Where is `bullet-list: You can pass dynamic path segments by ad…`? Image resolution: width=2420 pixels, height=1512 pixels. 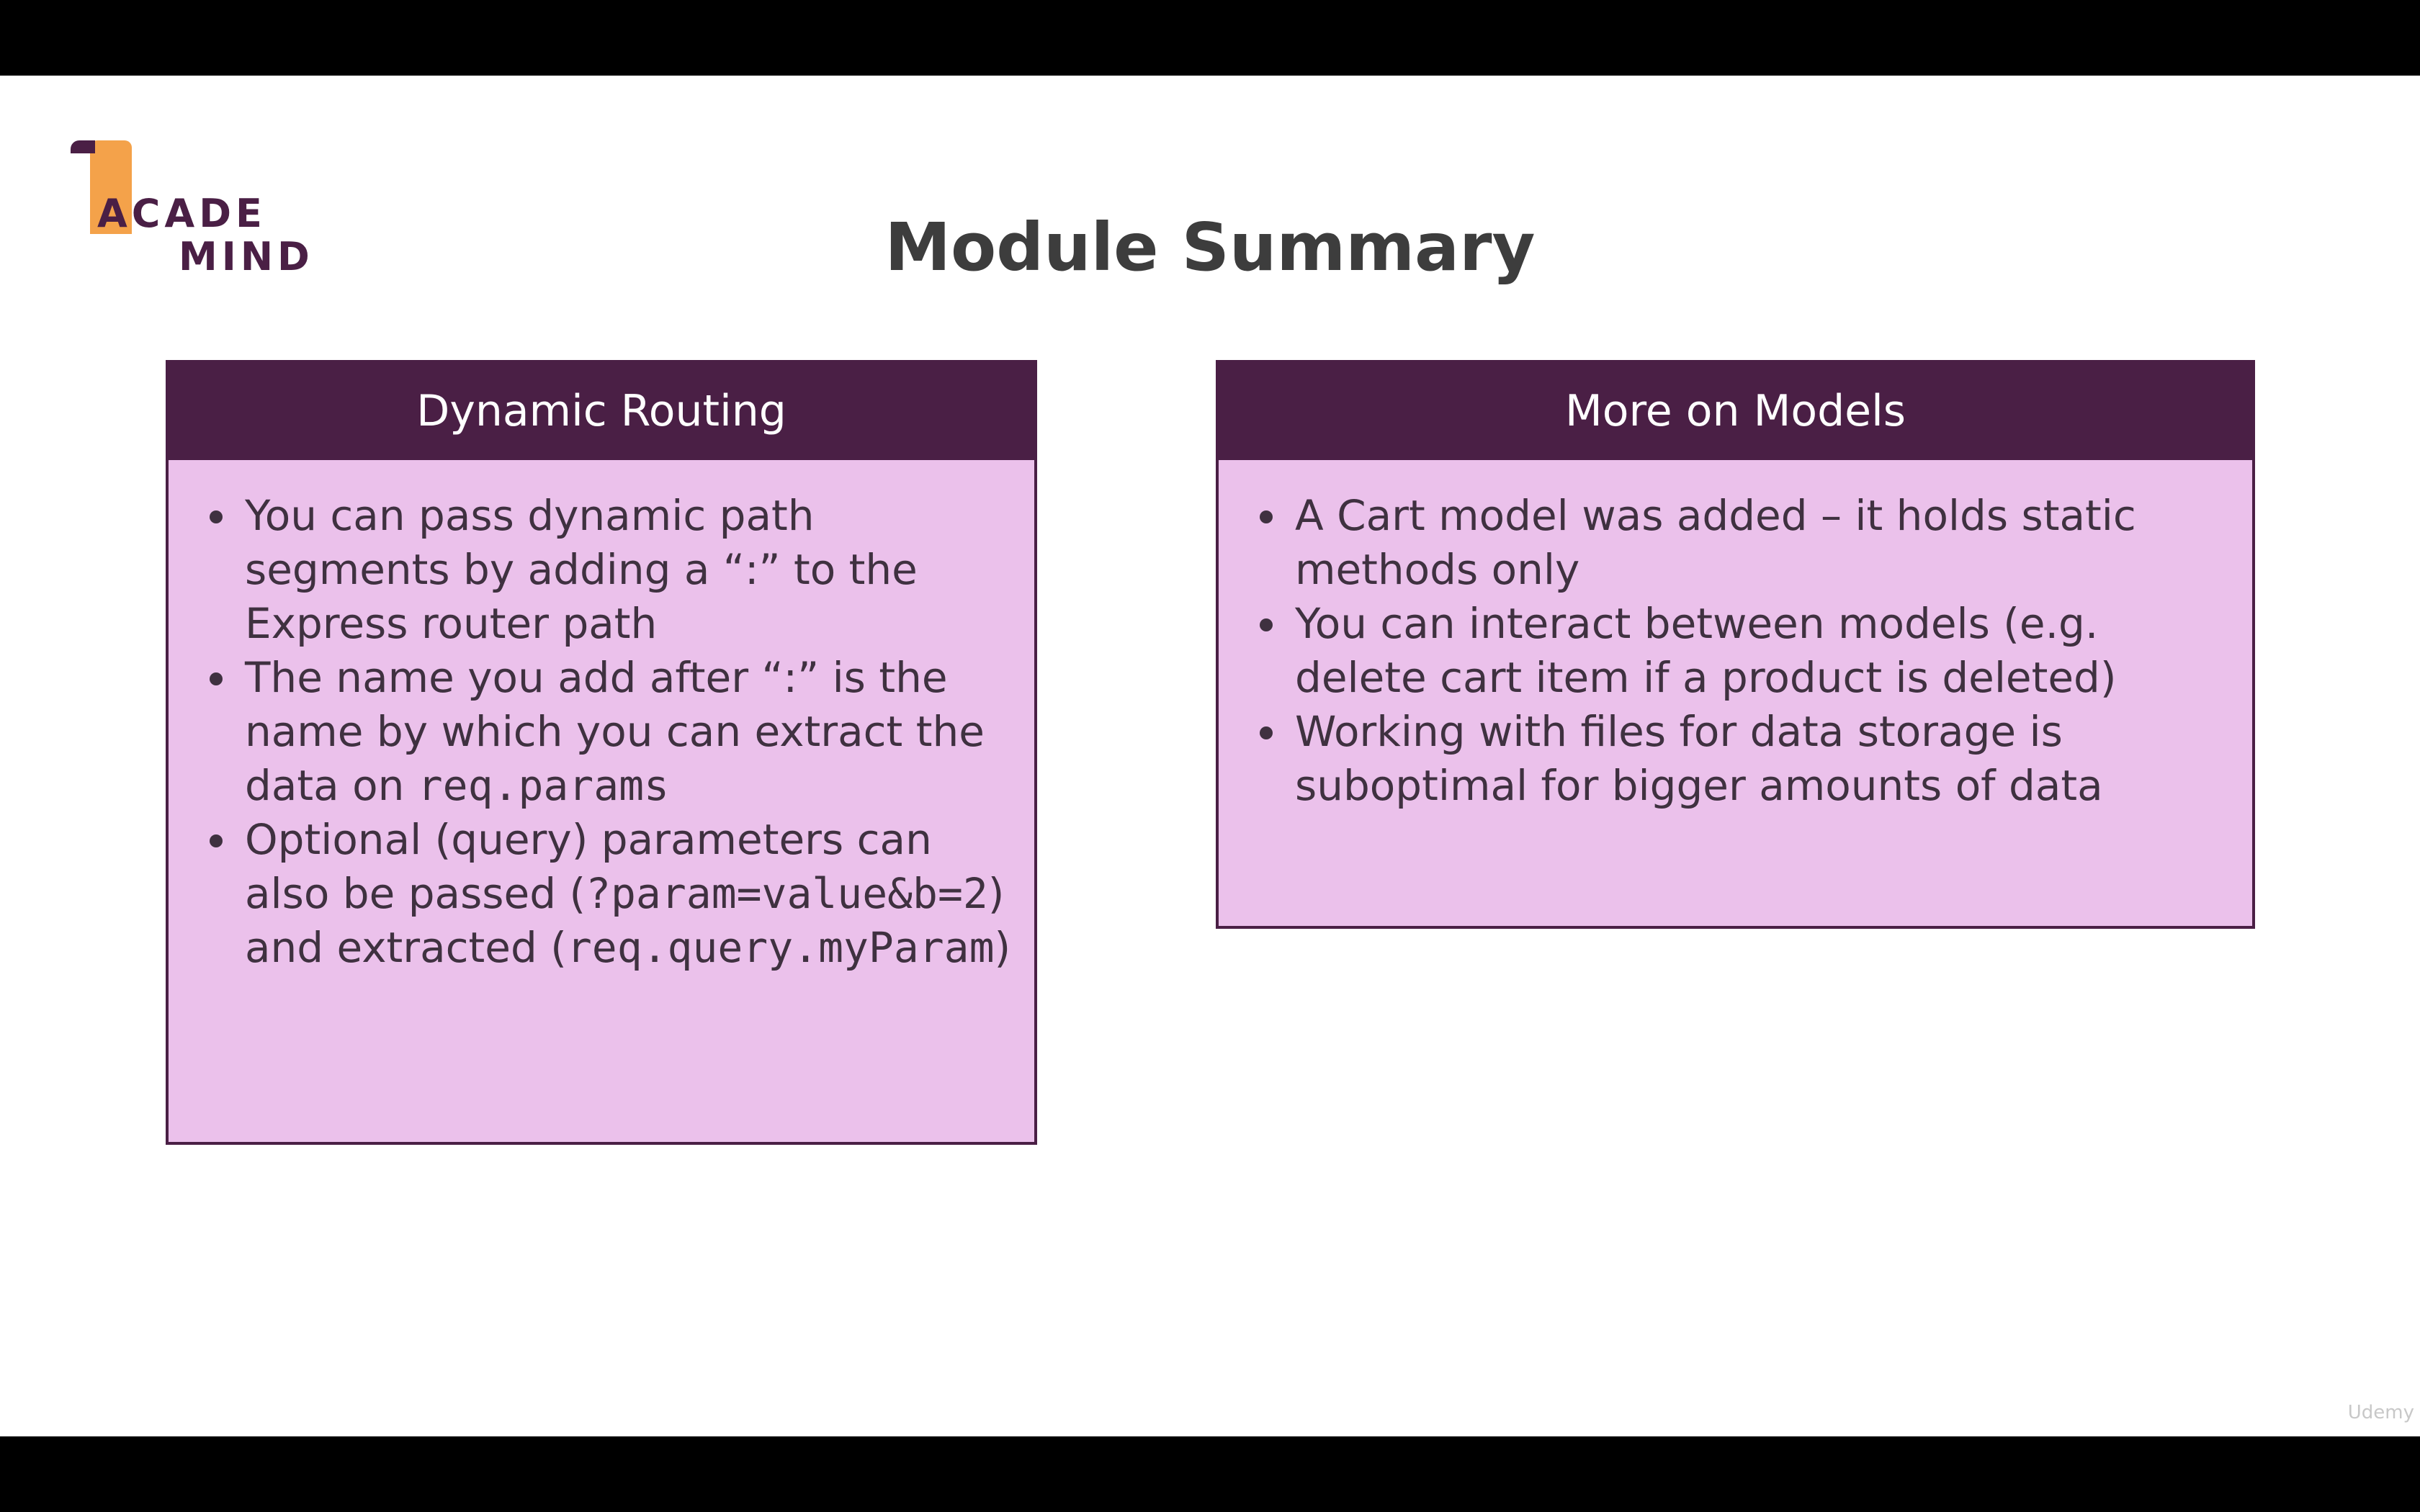 bullet-list: You can pass dynamic path segments by ad… is located at coordinates (601, 717).